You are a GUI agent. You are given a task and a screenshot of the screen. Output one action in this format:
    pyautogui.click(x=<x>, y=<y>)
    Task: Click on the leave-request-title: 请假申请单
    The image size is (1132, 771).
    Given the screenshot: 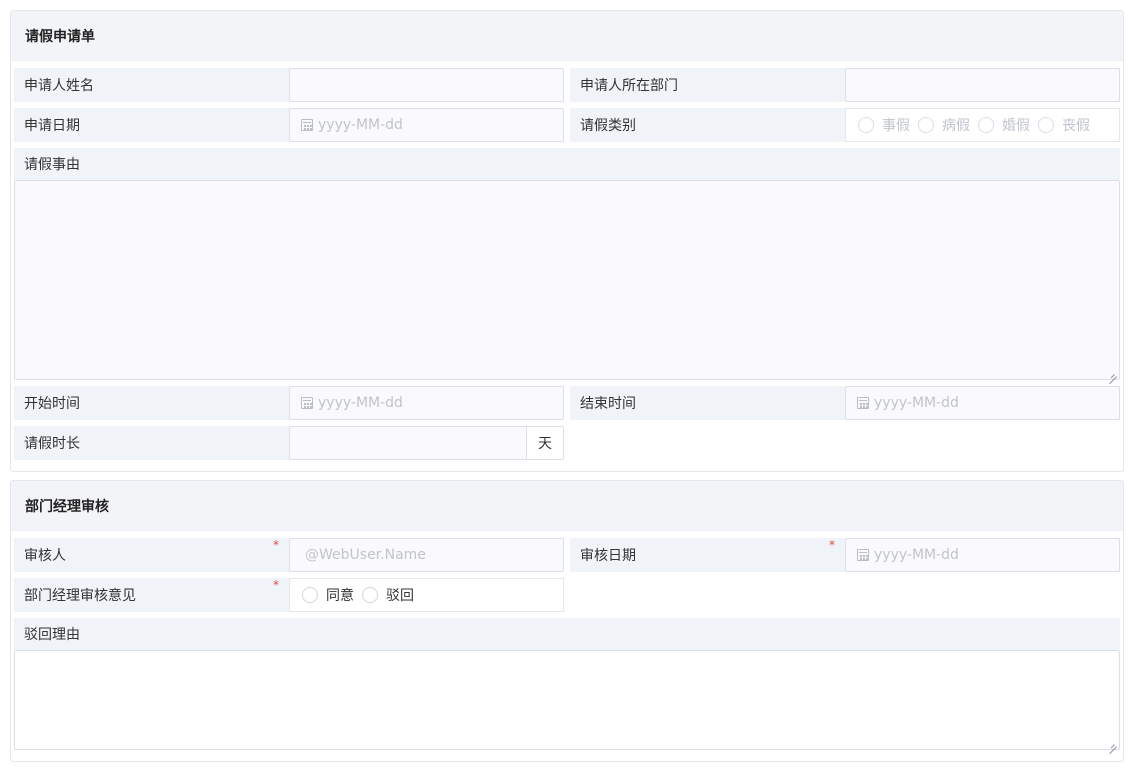 What is the action you would take?
    pyautogui.click(x=567, y=36)
    